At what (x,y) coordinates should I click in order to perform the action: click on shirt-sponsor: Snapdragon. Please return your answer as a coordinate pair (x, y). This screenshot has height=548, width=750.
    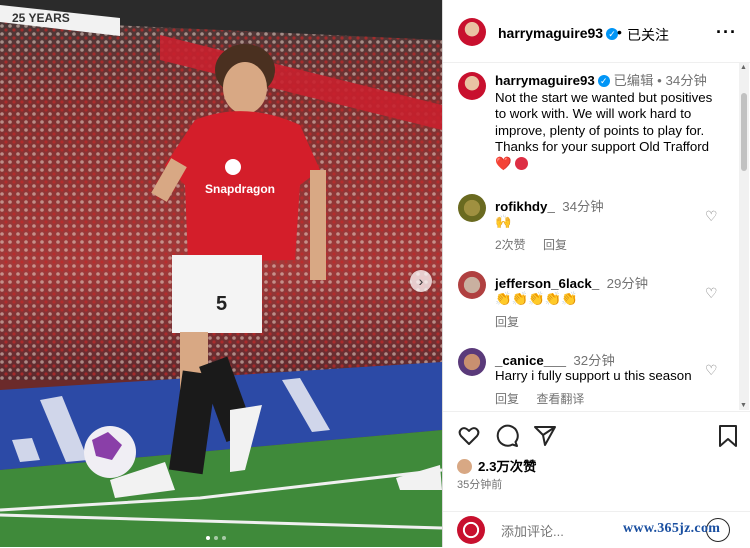
    Looking at the image, I should click on (240, 189).